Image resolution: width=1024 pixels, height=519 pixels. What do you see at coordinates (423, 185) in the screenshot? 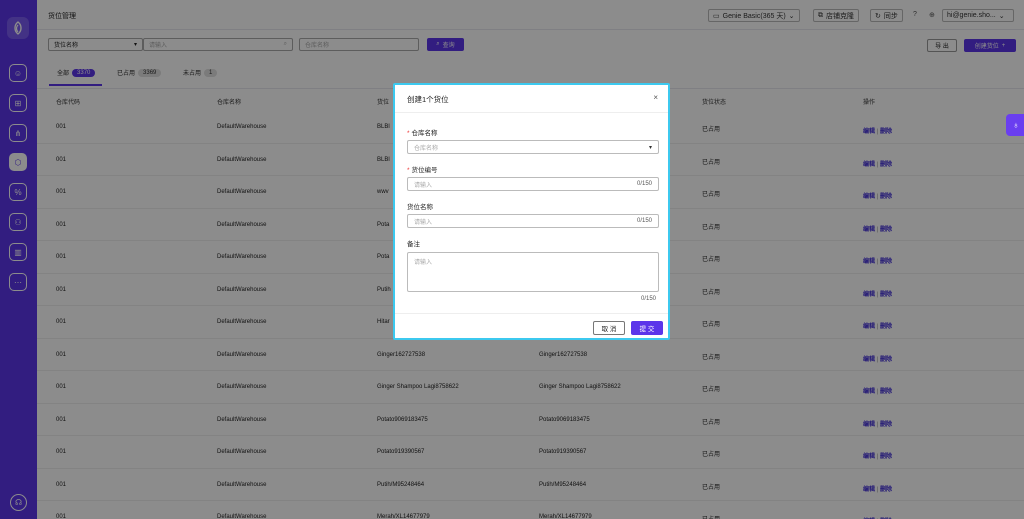
I see `code-placeholder: 请输入` at bounding box center [423, 185].